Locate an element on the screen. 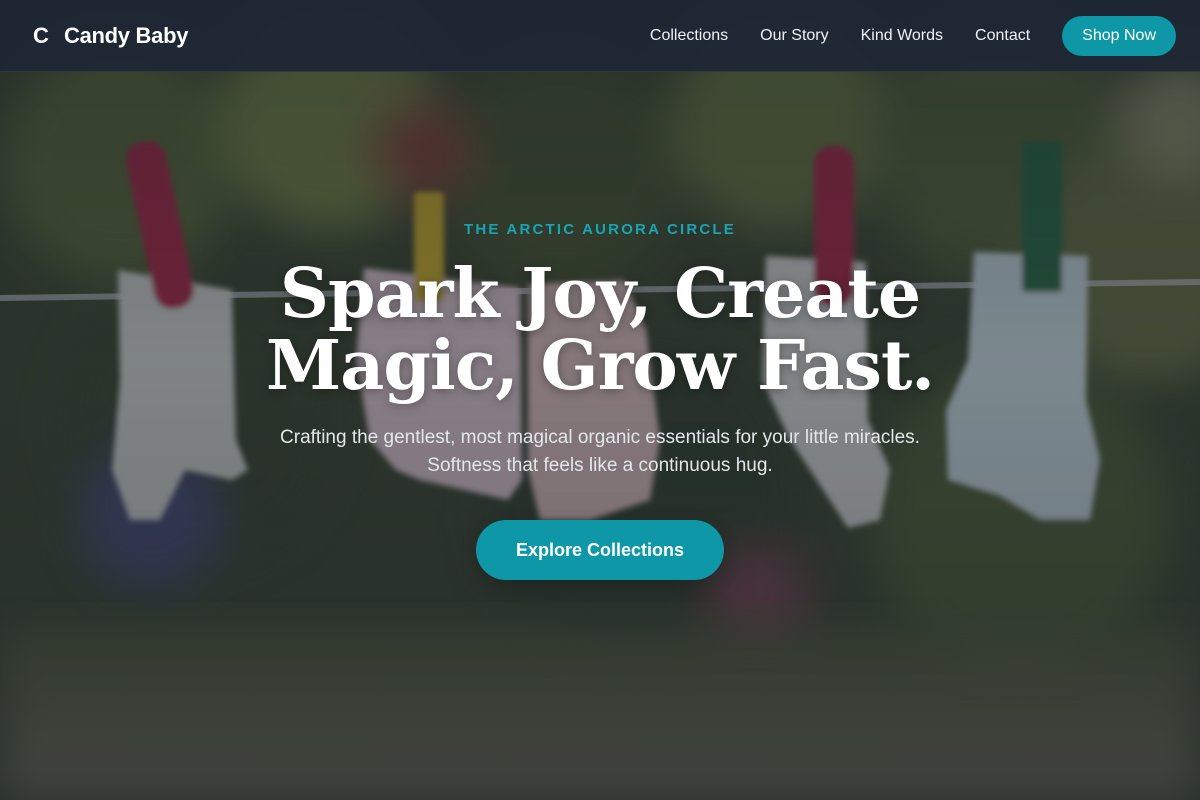  brand-logo-link: C Candy Baby is located at coordinates (110, 36).